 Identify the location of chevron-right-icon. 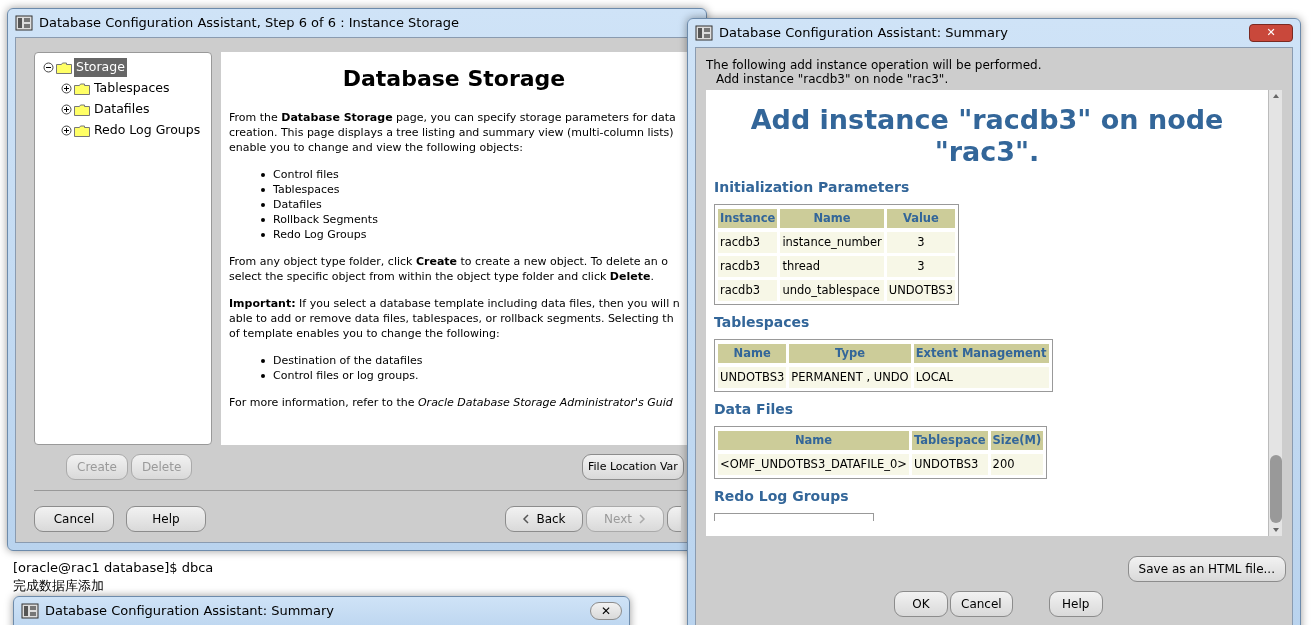
(642, 519).